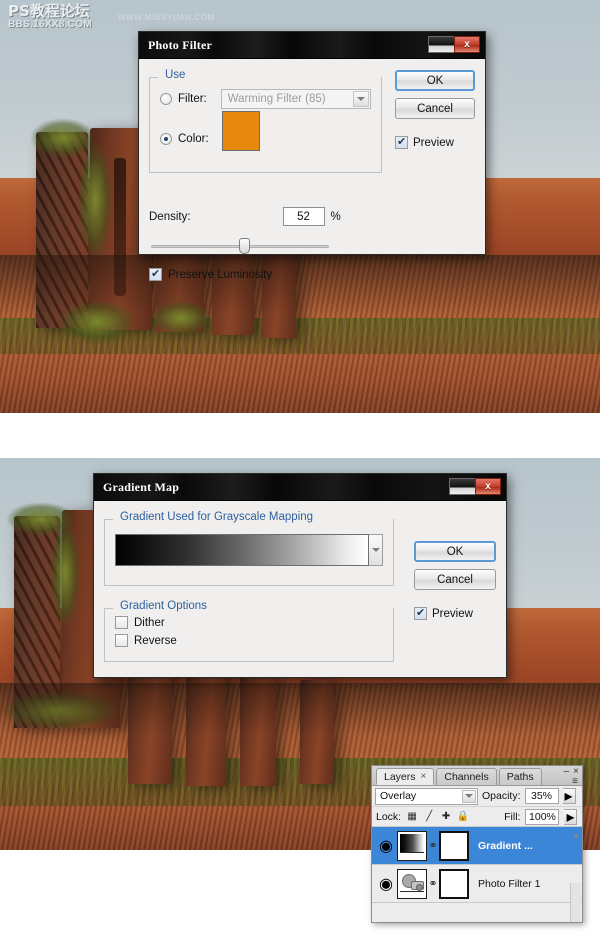 Image resolution: width=600 pixels, height=942 pixels. I want to click on preview-row: Preview, so click(435, 141).